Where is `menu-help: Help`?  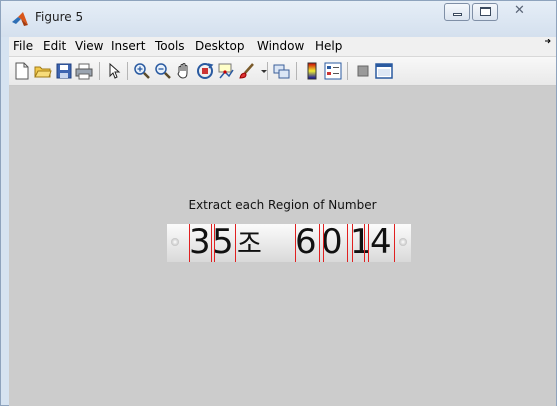 menu-help: Help is located at coordinates (328, 46).